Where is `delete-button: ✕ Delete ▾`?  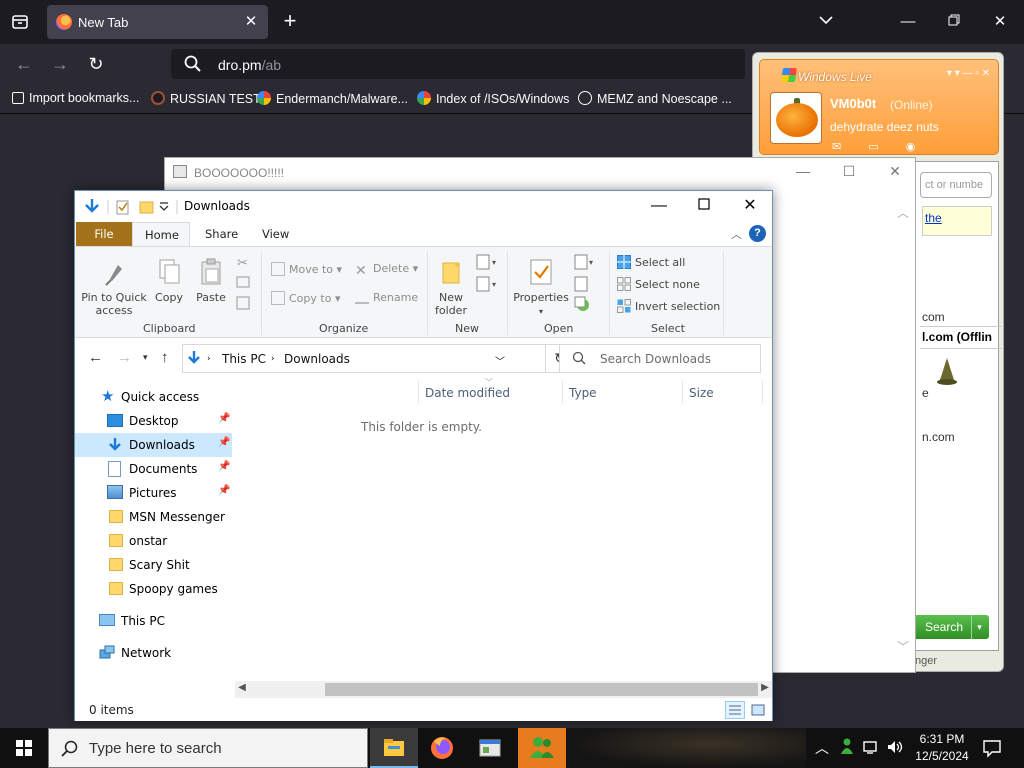 delete-button: ✕ Delete ▾ is located at coordinates (386, 270).